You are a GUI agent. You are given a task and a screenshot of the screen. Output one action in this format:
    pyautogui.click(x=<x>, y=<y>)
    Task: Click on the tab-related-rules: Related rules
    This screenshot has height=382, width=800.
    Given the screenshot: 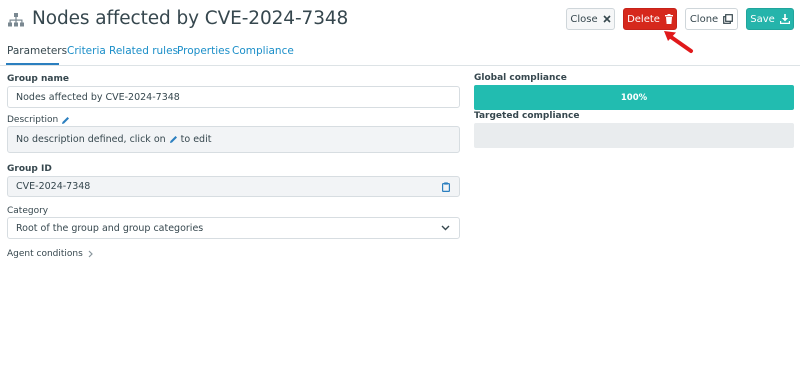 What is the action you would take?
    pyautogui.click(x=143, y=51)
    